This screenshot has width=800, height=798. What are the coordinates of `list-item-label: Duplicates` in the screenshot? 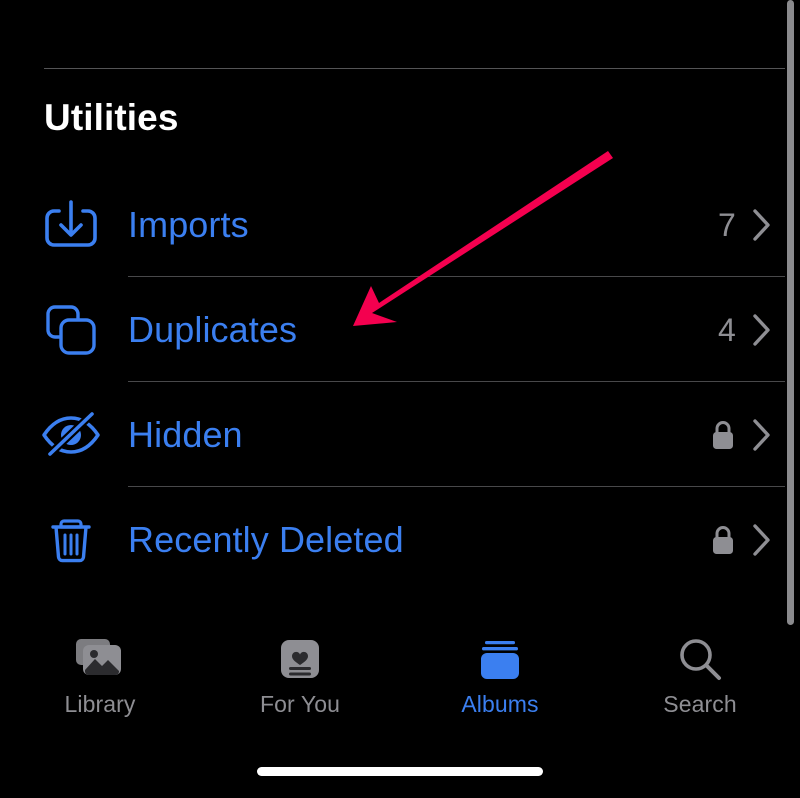 It's located at (213, 329).